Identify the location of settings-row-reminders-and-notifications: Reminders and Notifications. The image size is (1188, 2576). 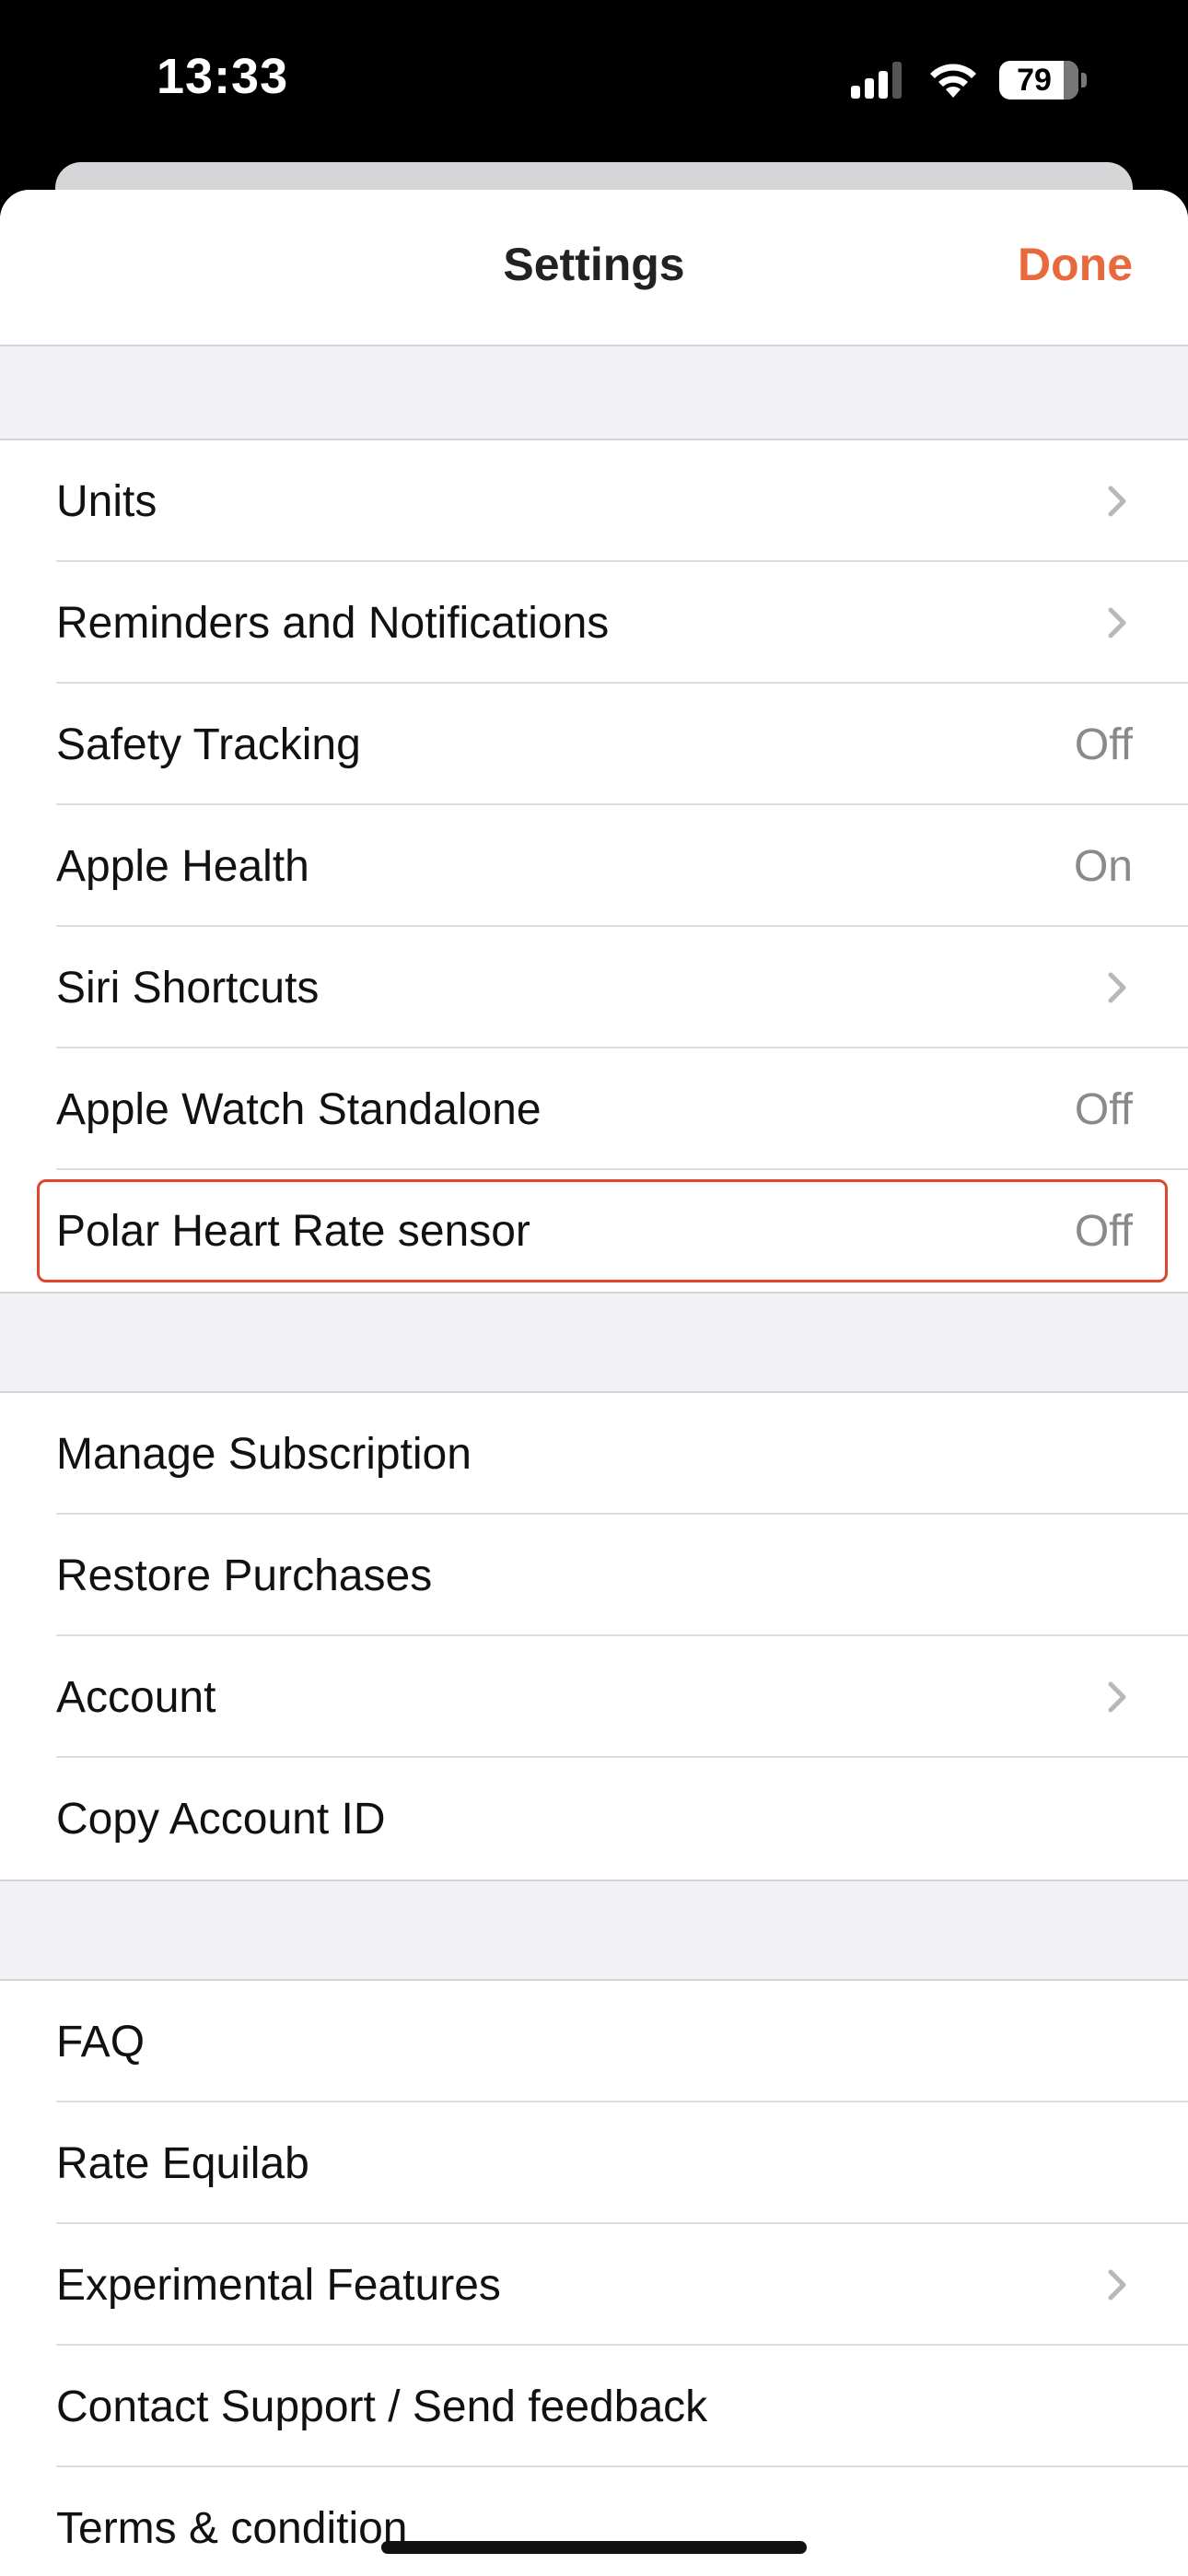
(594, 623).